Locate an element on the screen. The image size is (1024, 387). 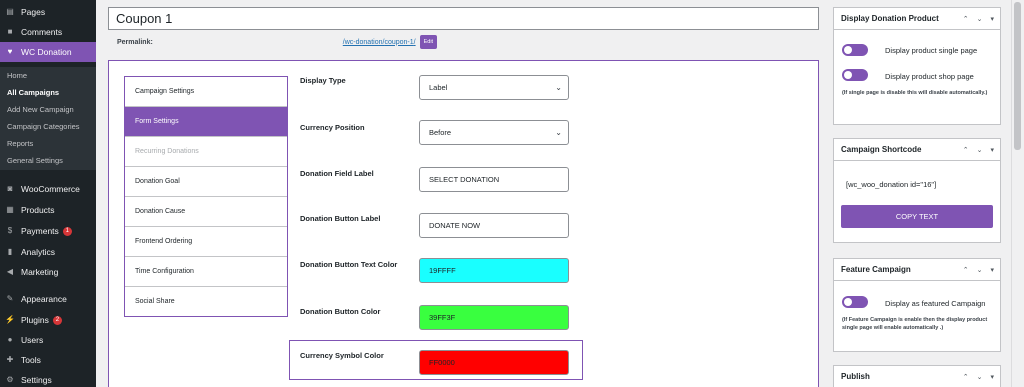
menu-woocommerce: ◙ WooCommerce is located at coordinates (48, 189).